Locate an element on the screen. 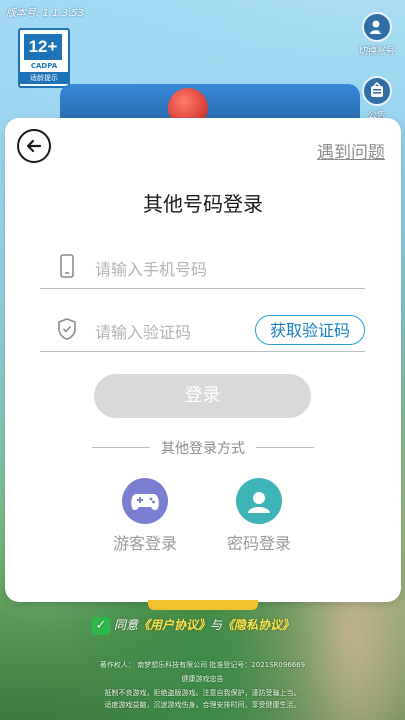 The width and height of the screenshot is (405, 720). age-rating-org: CADPA is located at coordinates (44, 66).